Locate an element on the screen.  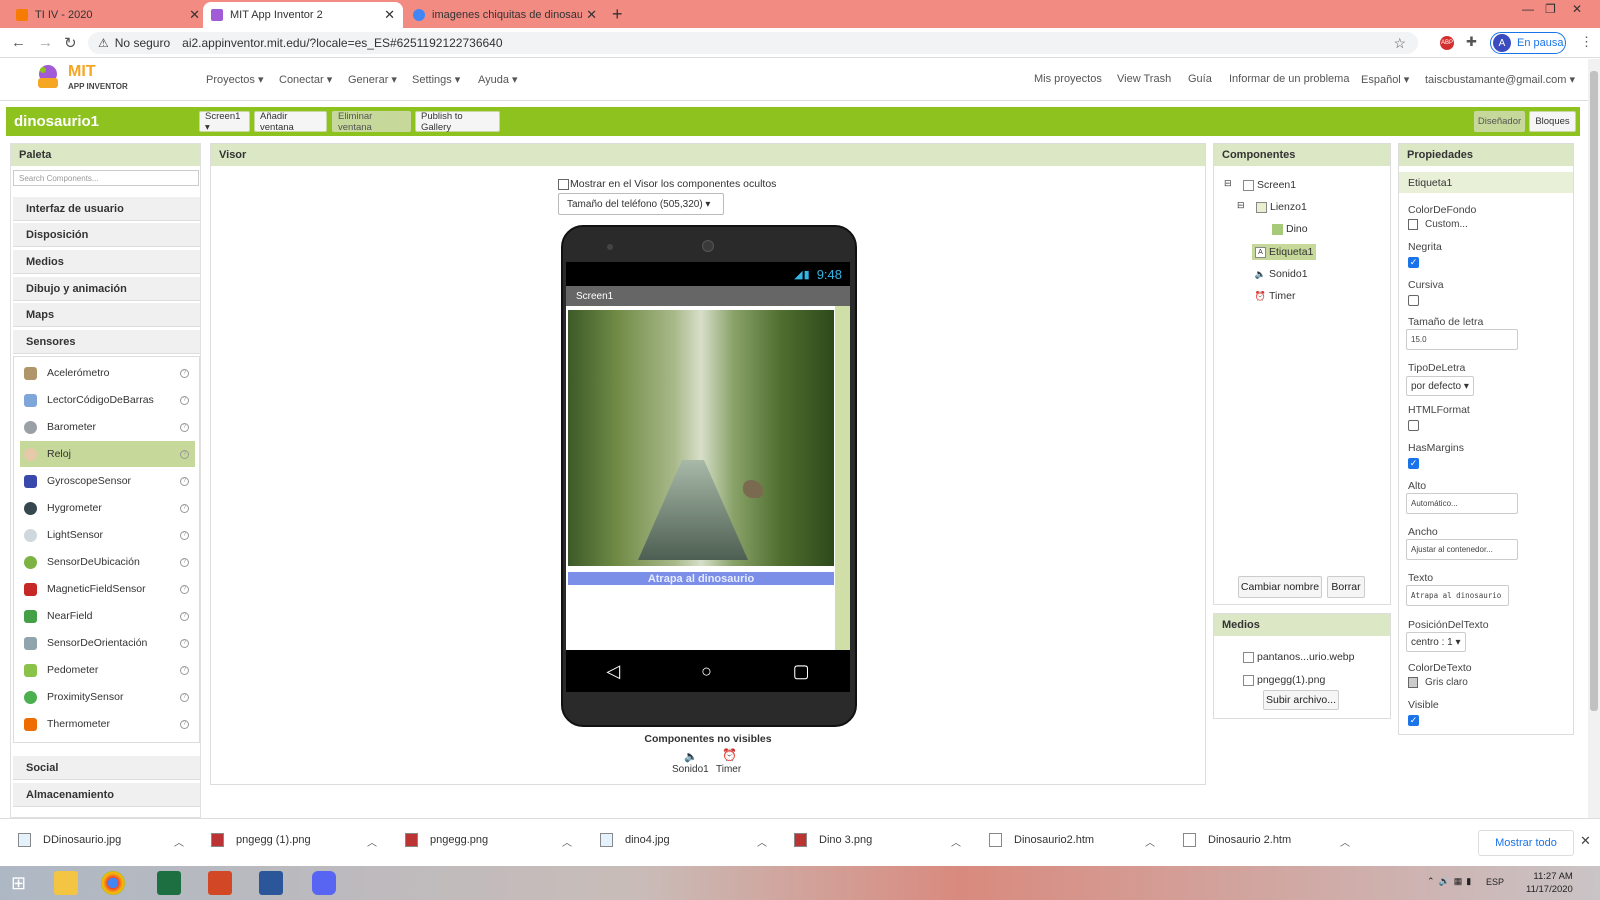
sensor-item: Barometer? is located at coordinates (107, 427).